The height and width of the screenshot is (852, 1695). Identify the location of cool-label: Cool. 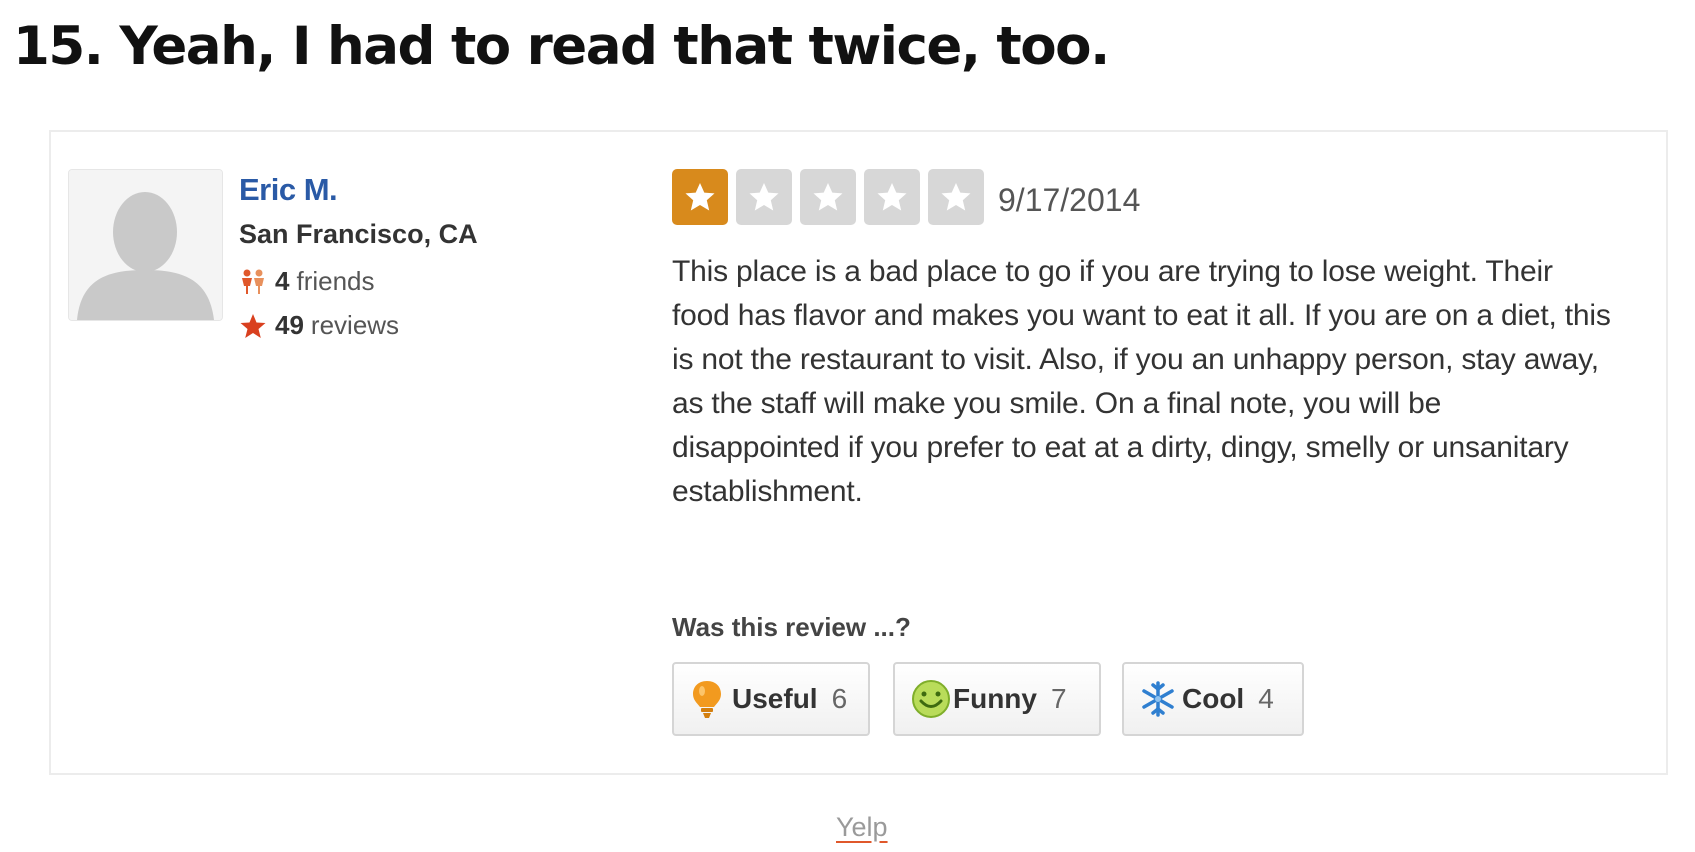
(1213, 698).